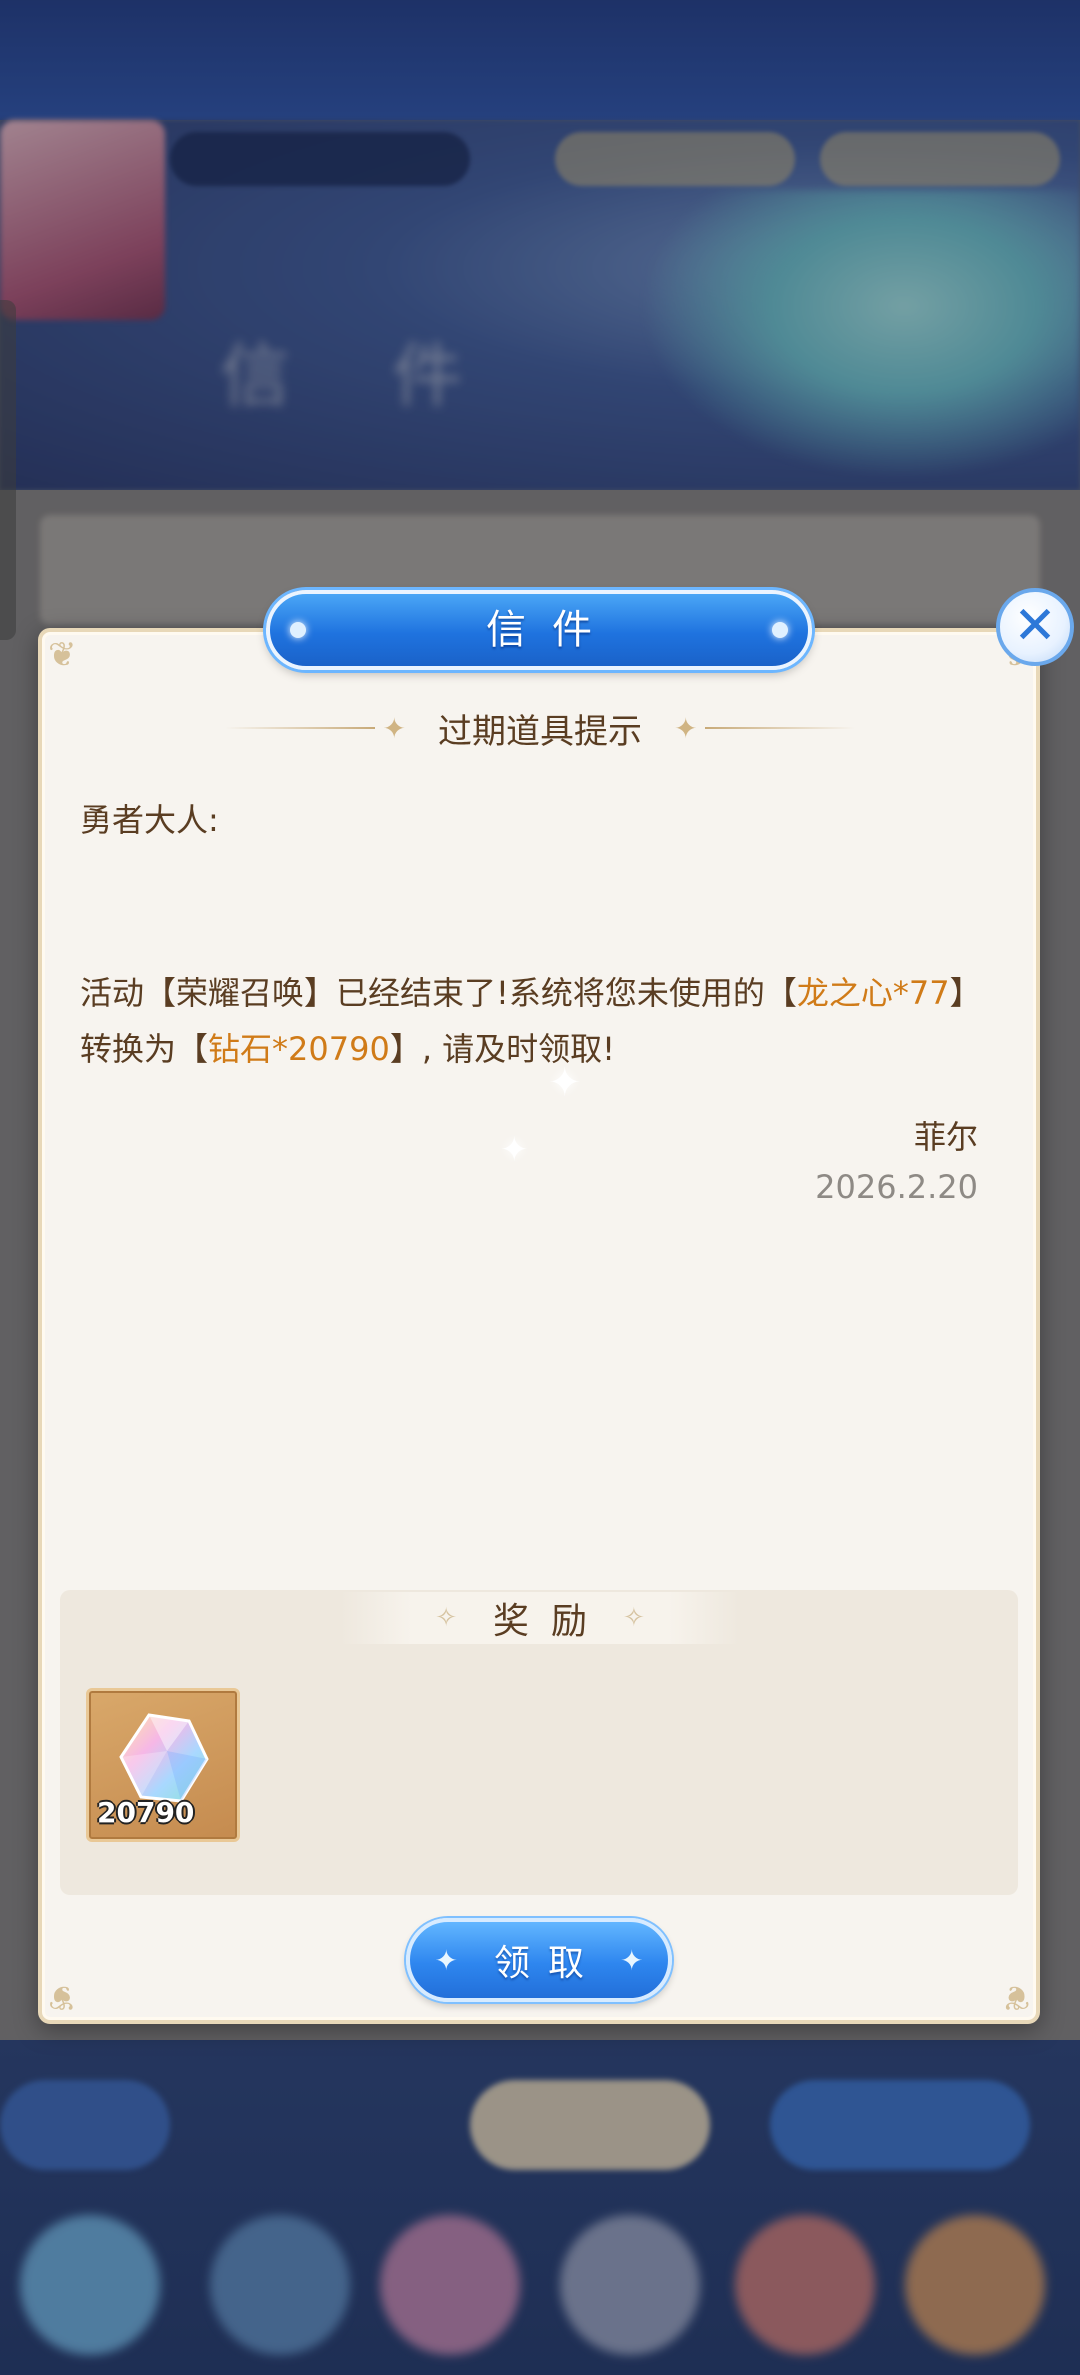 This screenshot has width=1080, height=2375. I want to click on mail-date: 2026.2.20, so click(896, 1187).